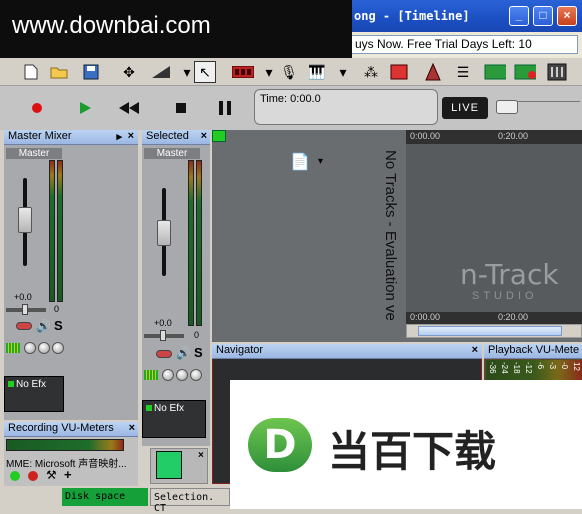 Image resolution: width=582 pixels, height=514 pixels. What do you see at coordinates (290, 99) in the screenshot?
I see `time-readout: Time: 0:00.0` at bounding box center [290, 99].